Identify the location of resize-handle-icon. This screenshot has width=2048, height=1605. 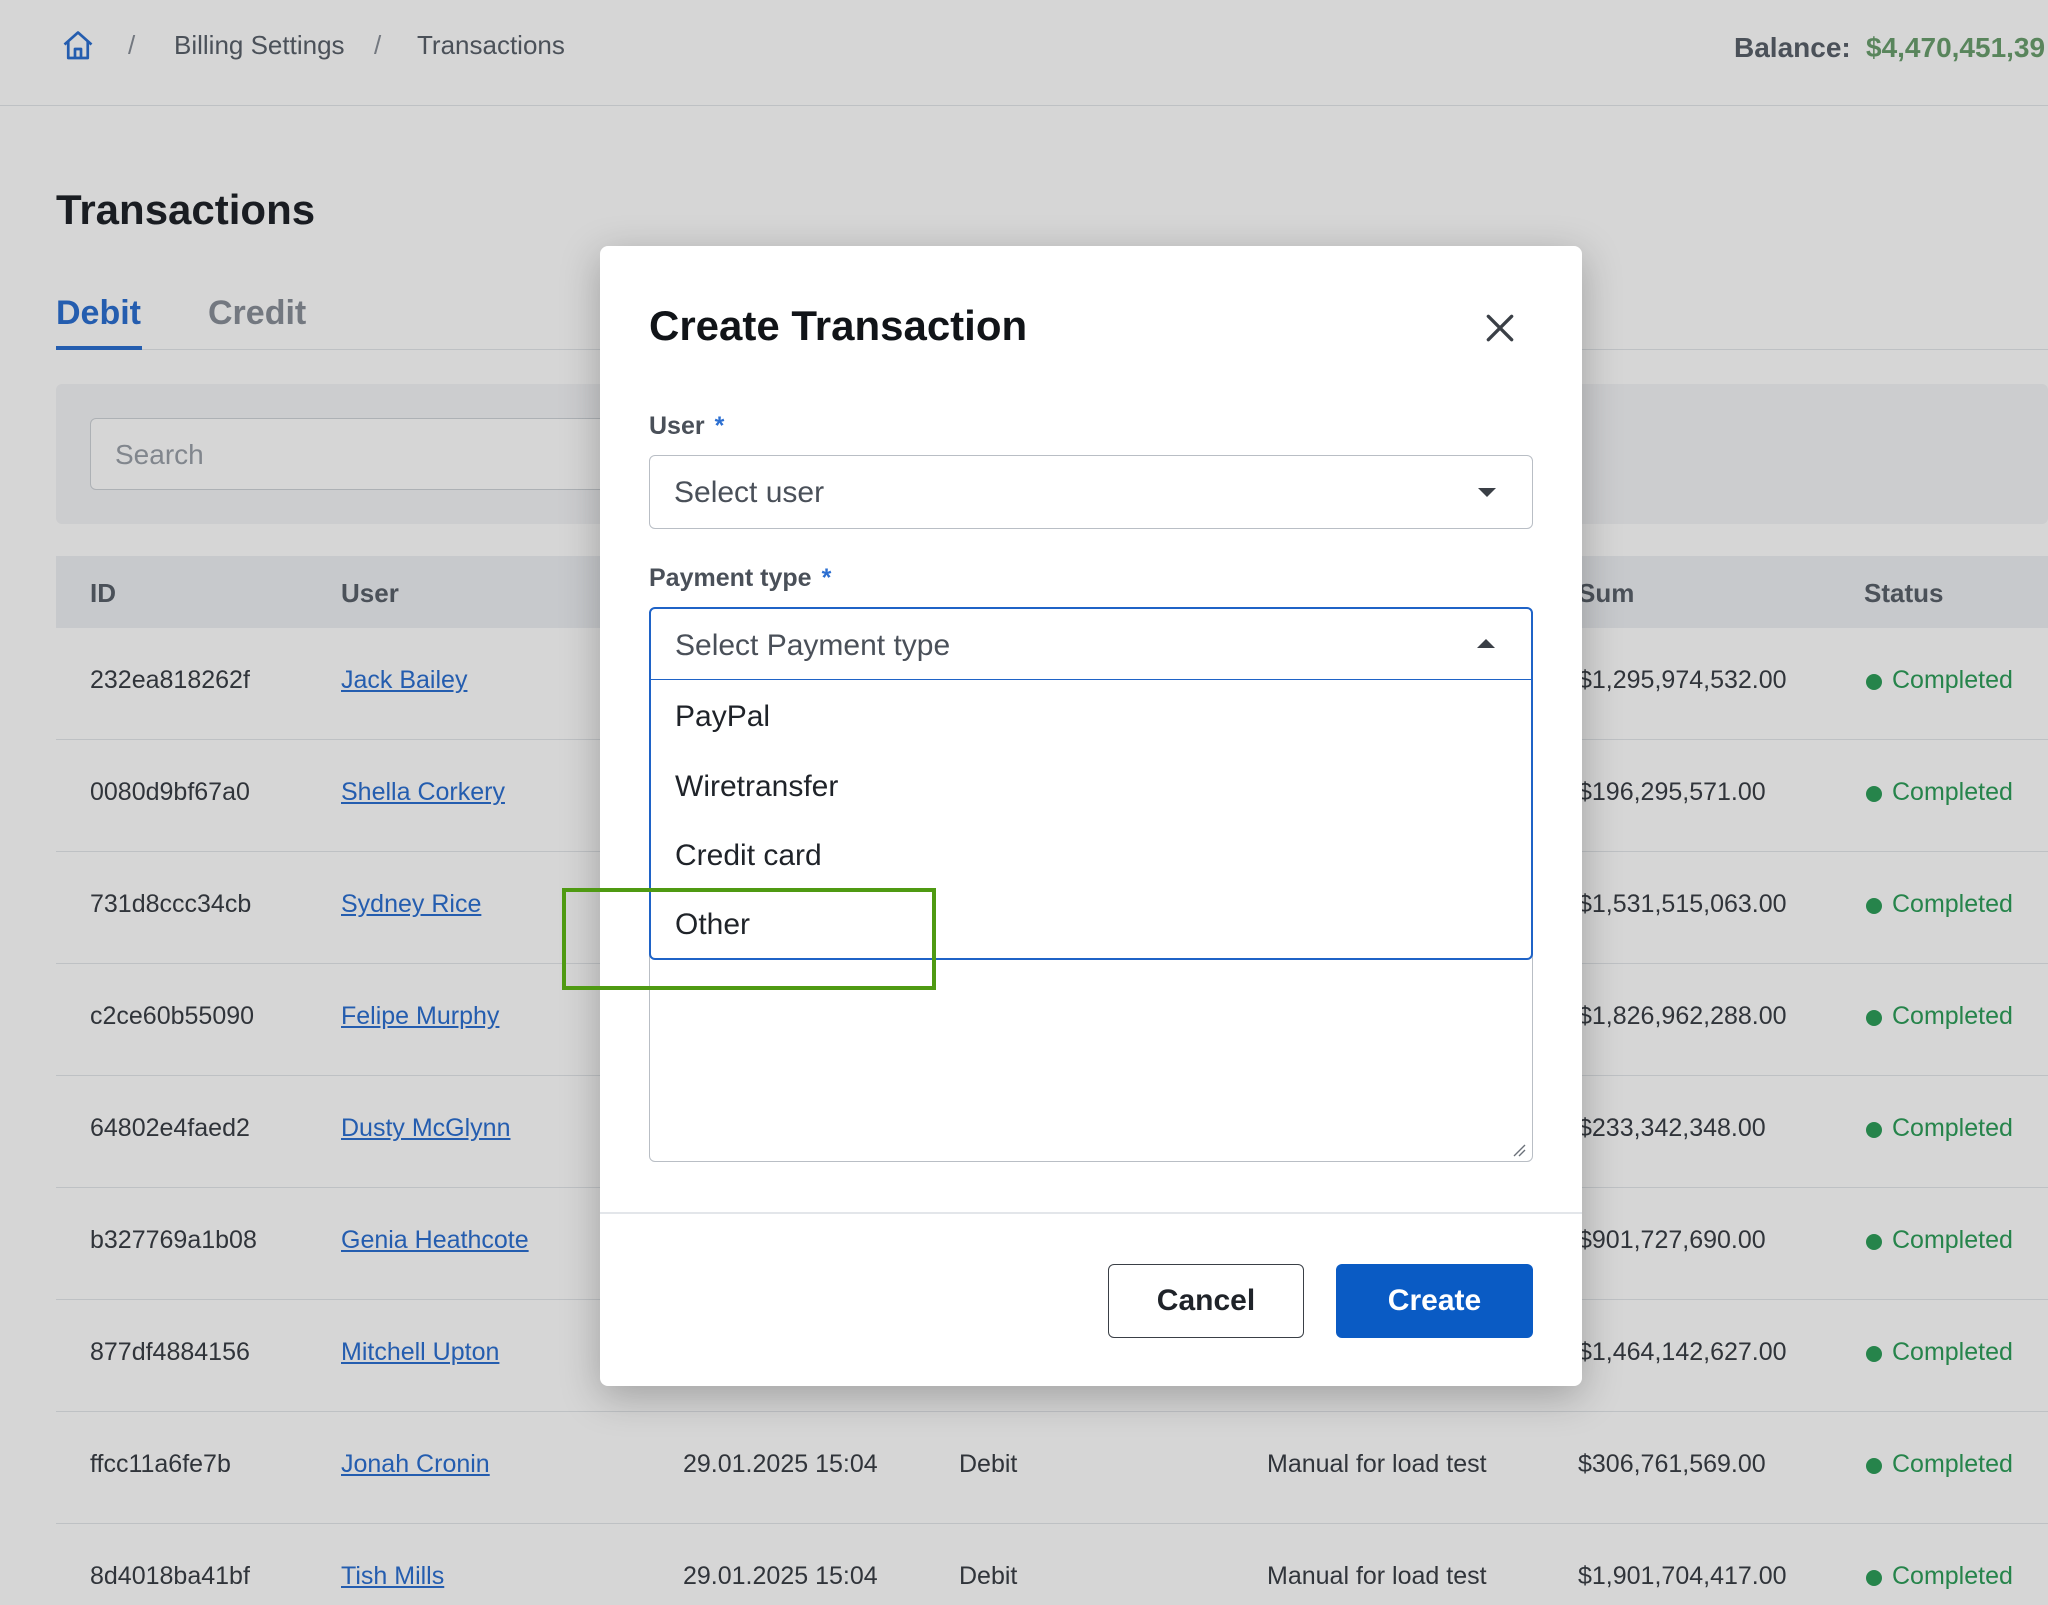
(1518, 1149).